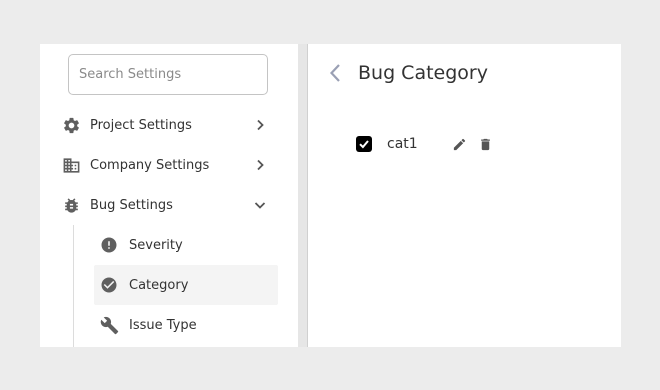 Image resolution: width=660 pixels, height=390 pixels. Describe the element at coordinates (131, 205) in the screenshot. I see `sidebar-item-label: Bug Settings` at that location.